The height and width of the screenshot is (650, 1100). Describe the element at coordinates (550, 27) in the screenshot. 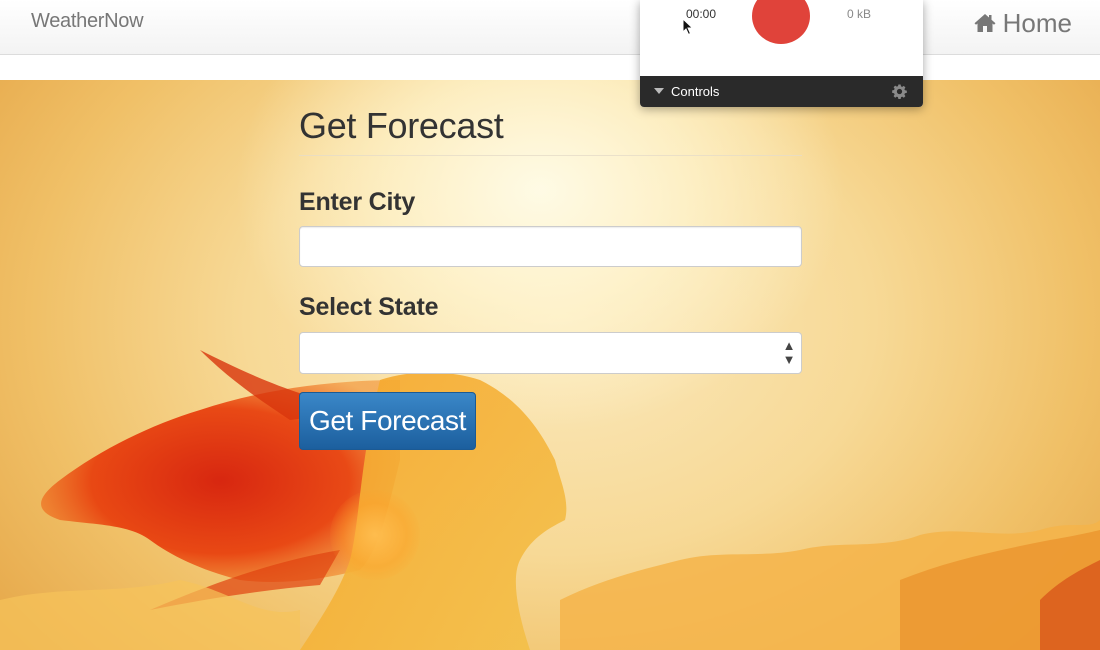

I see `top-navbar: WeatherNow Home` at that location.